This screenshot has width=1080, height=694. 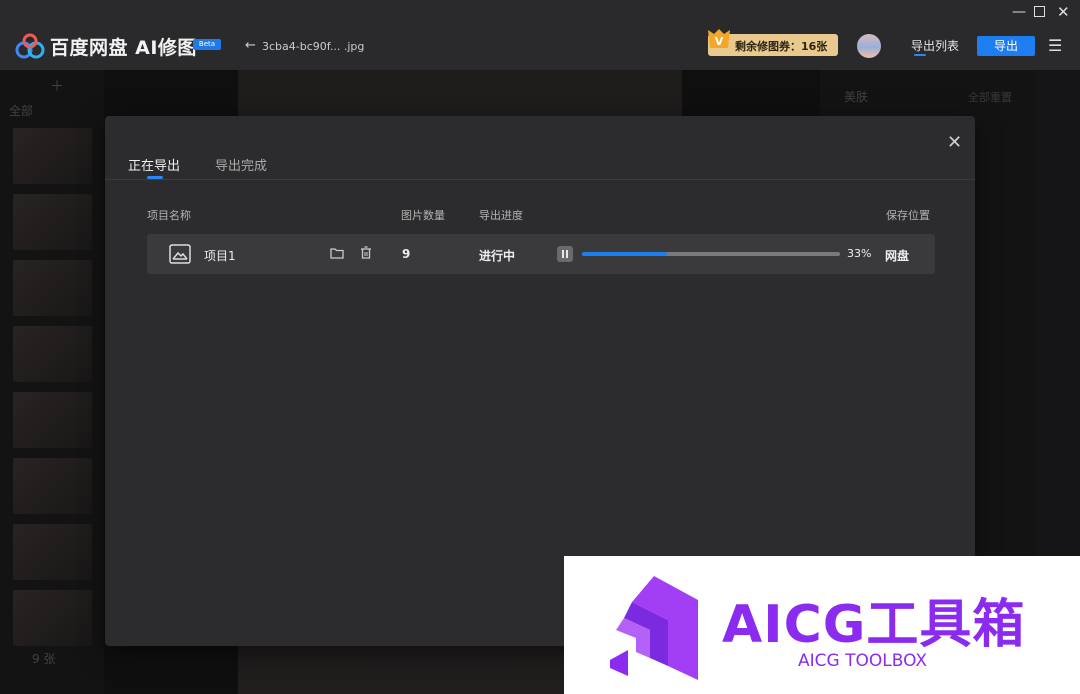 What do you see at coordinates (863, 661) in the screenshot?
I see `watermark-subtitle: AICG TOOLBOX` at bounding box center [863, 661].